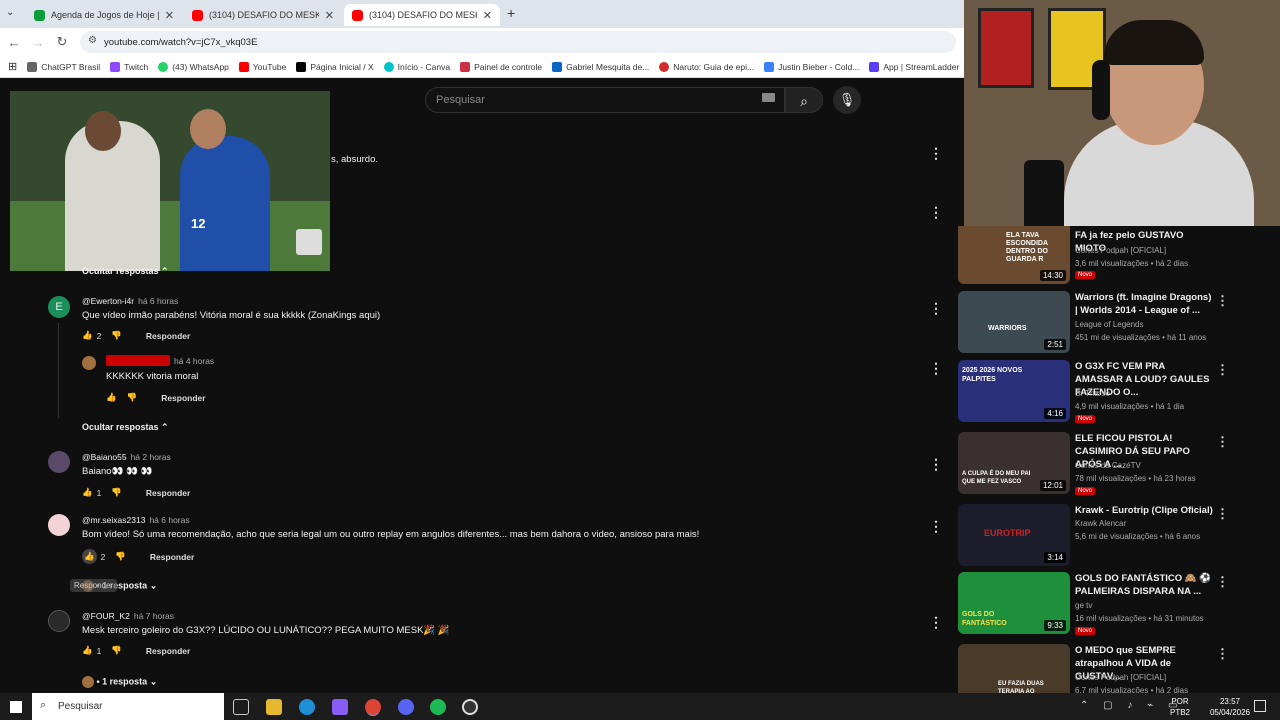 The image size is (1280, 720). What do you see at coordinates (129, 66) in the screenshot?
I see `bookmark: Twitch` at bounding box center [129, 66].